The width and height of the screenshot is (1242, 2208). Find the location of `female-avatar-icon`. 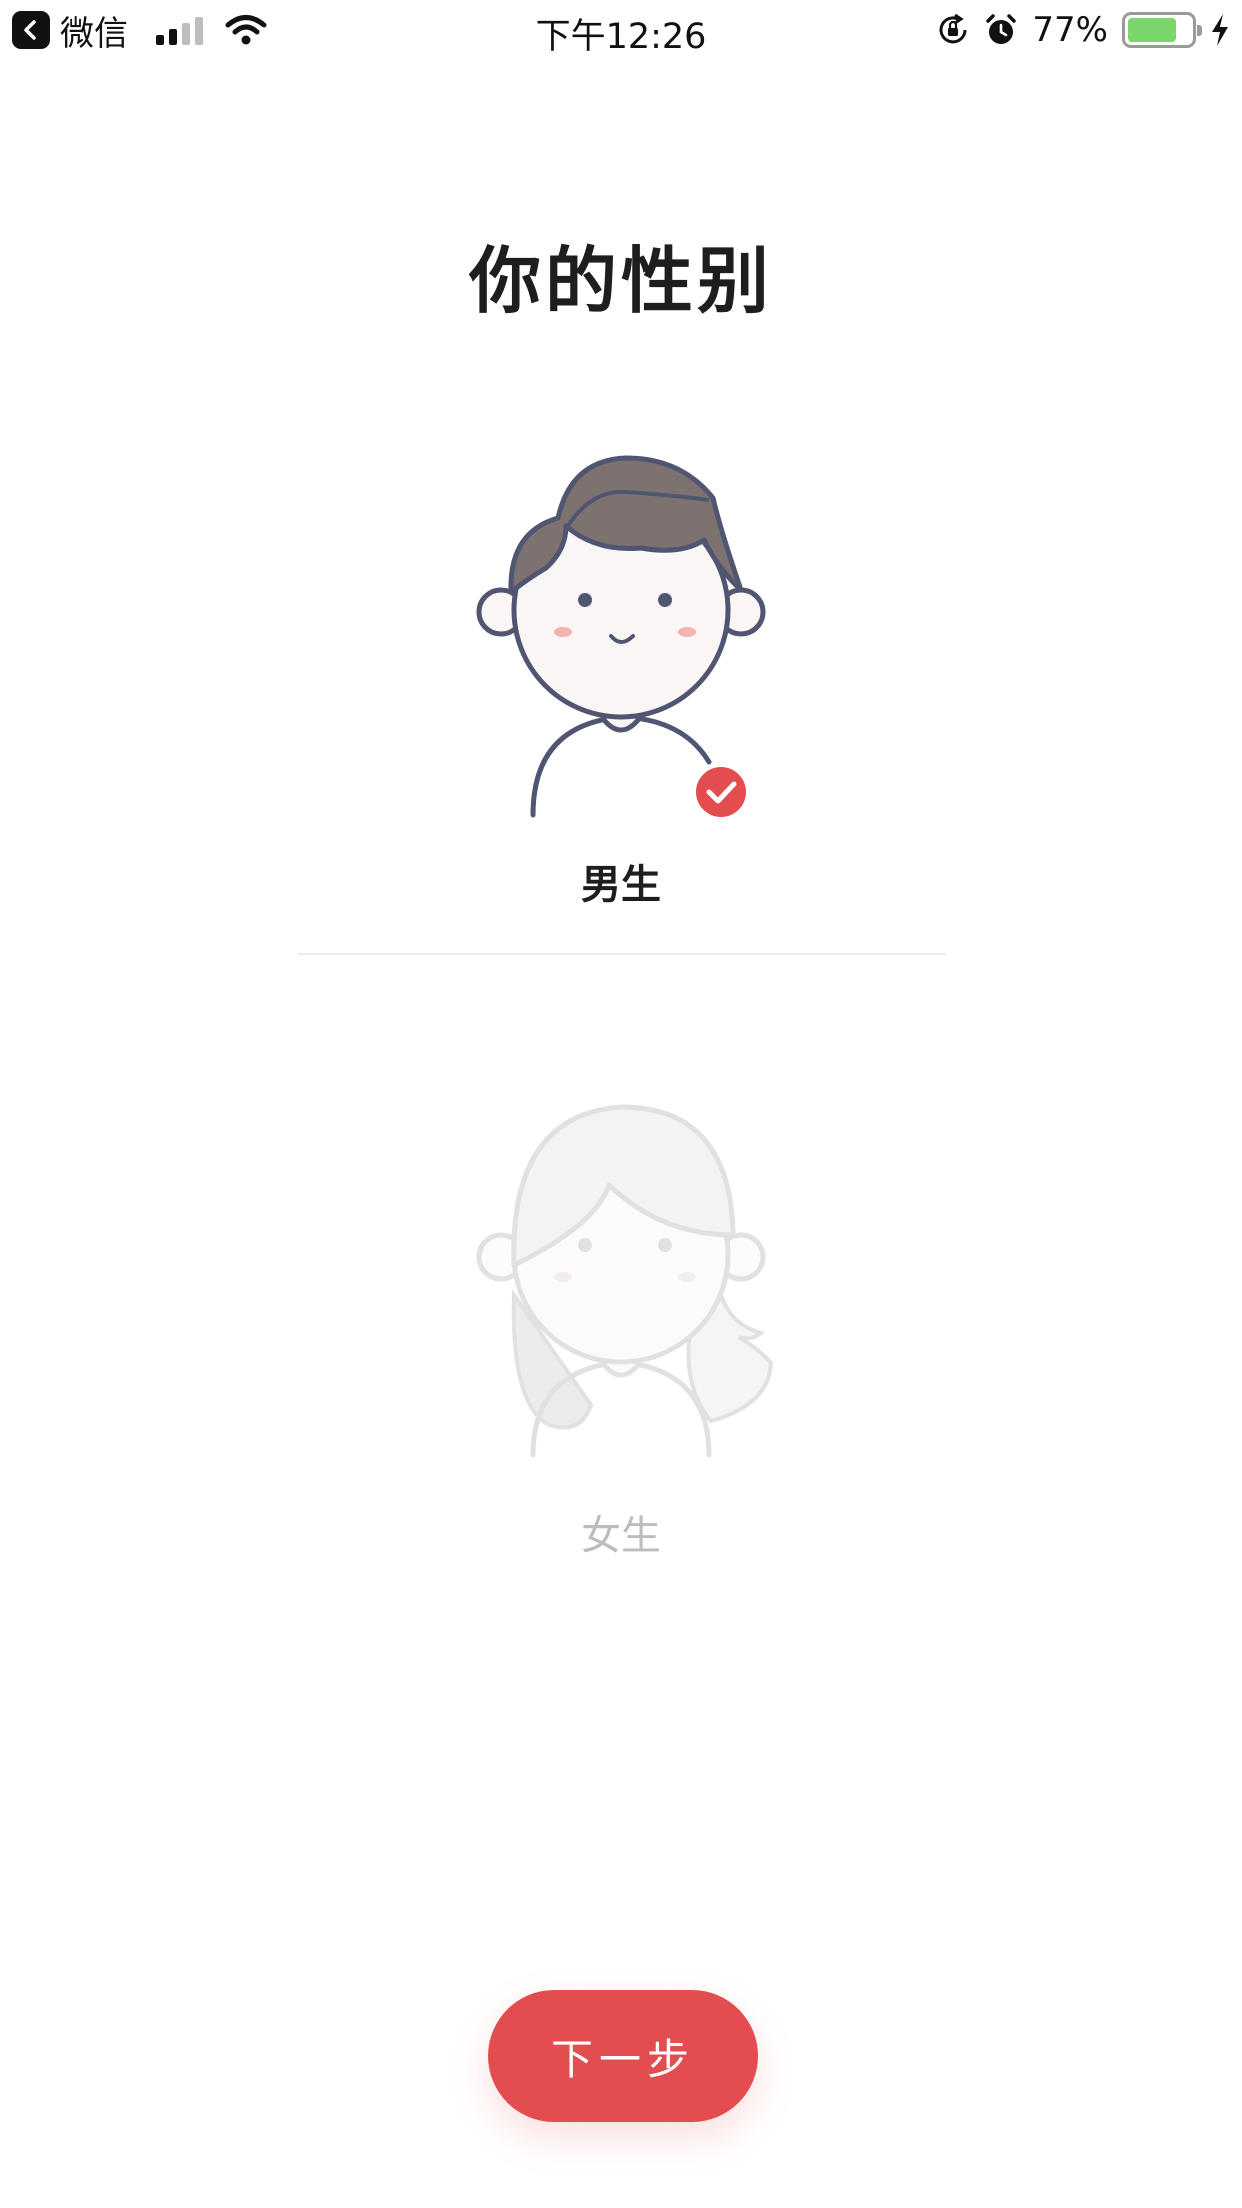

female-avatar-icon is located at coordinates (621, 1285).